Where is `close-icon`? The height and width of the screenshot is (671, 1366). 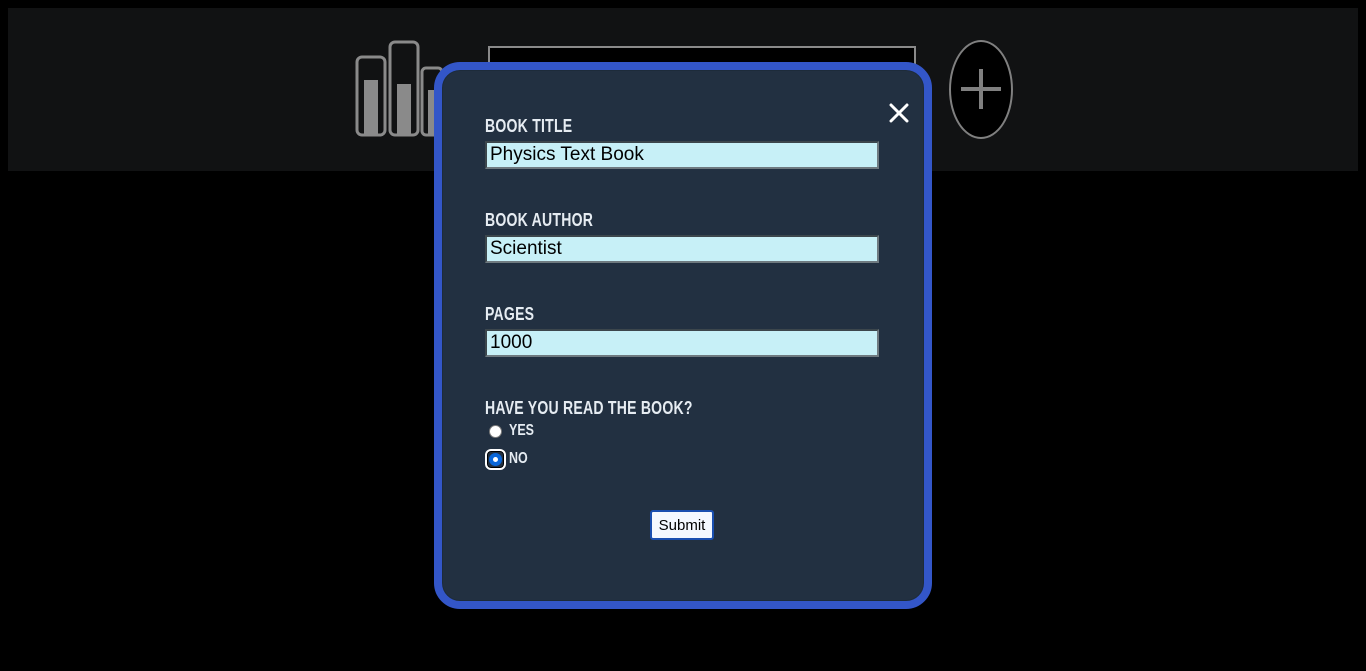 close-icon is located at coordinates (899, 113).